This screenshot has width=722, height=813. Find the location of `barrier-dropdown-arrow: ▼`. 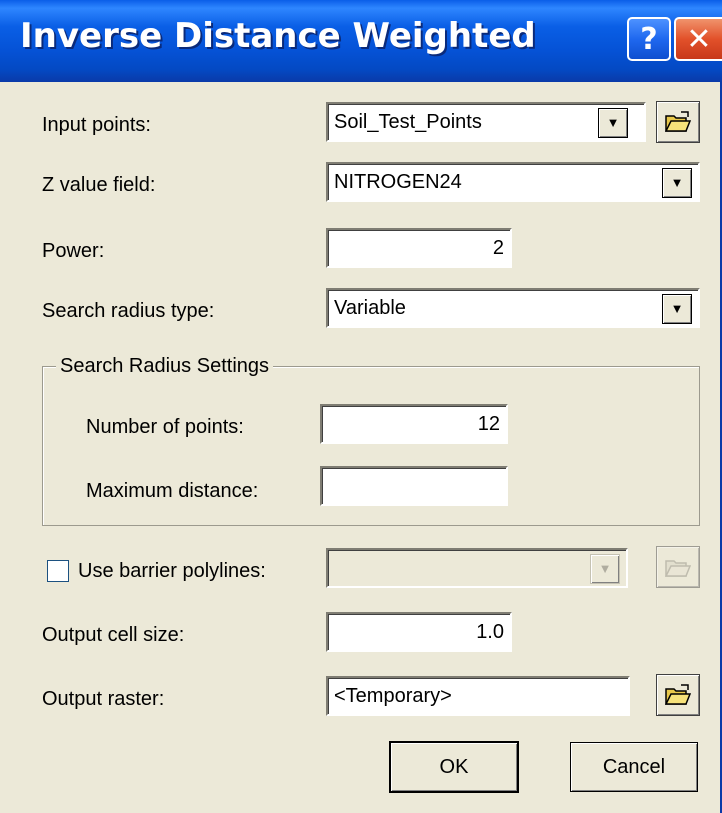

barrier-dropdown-arrow: ▼ is located at coordinates (605, 569).